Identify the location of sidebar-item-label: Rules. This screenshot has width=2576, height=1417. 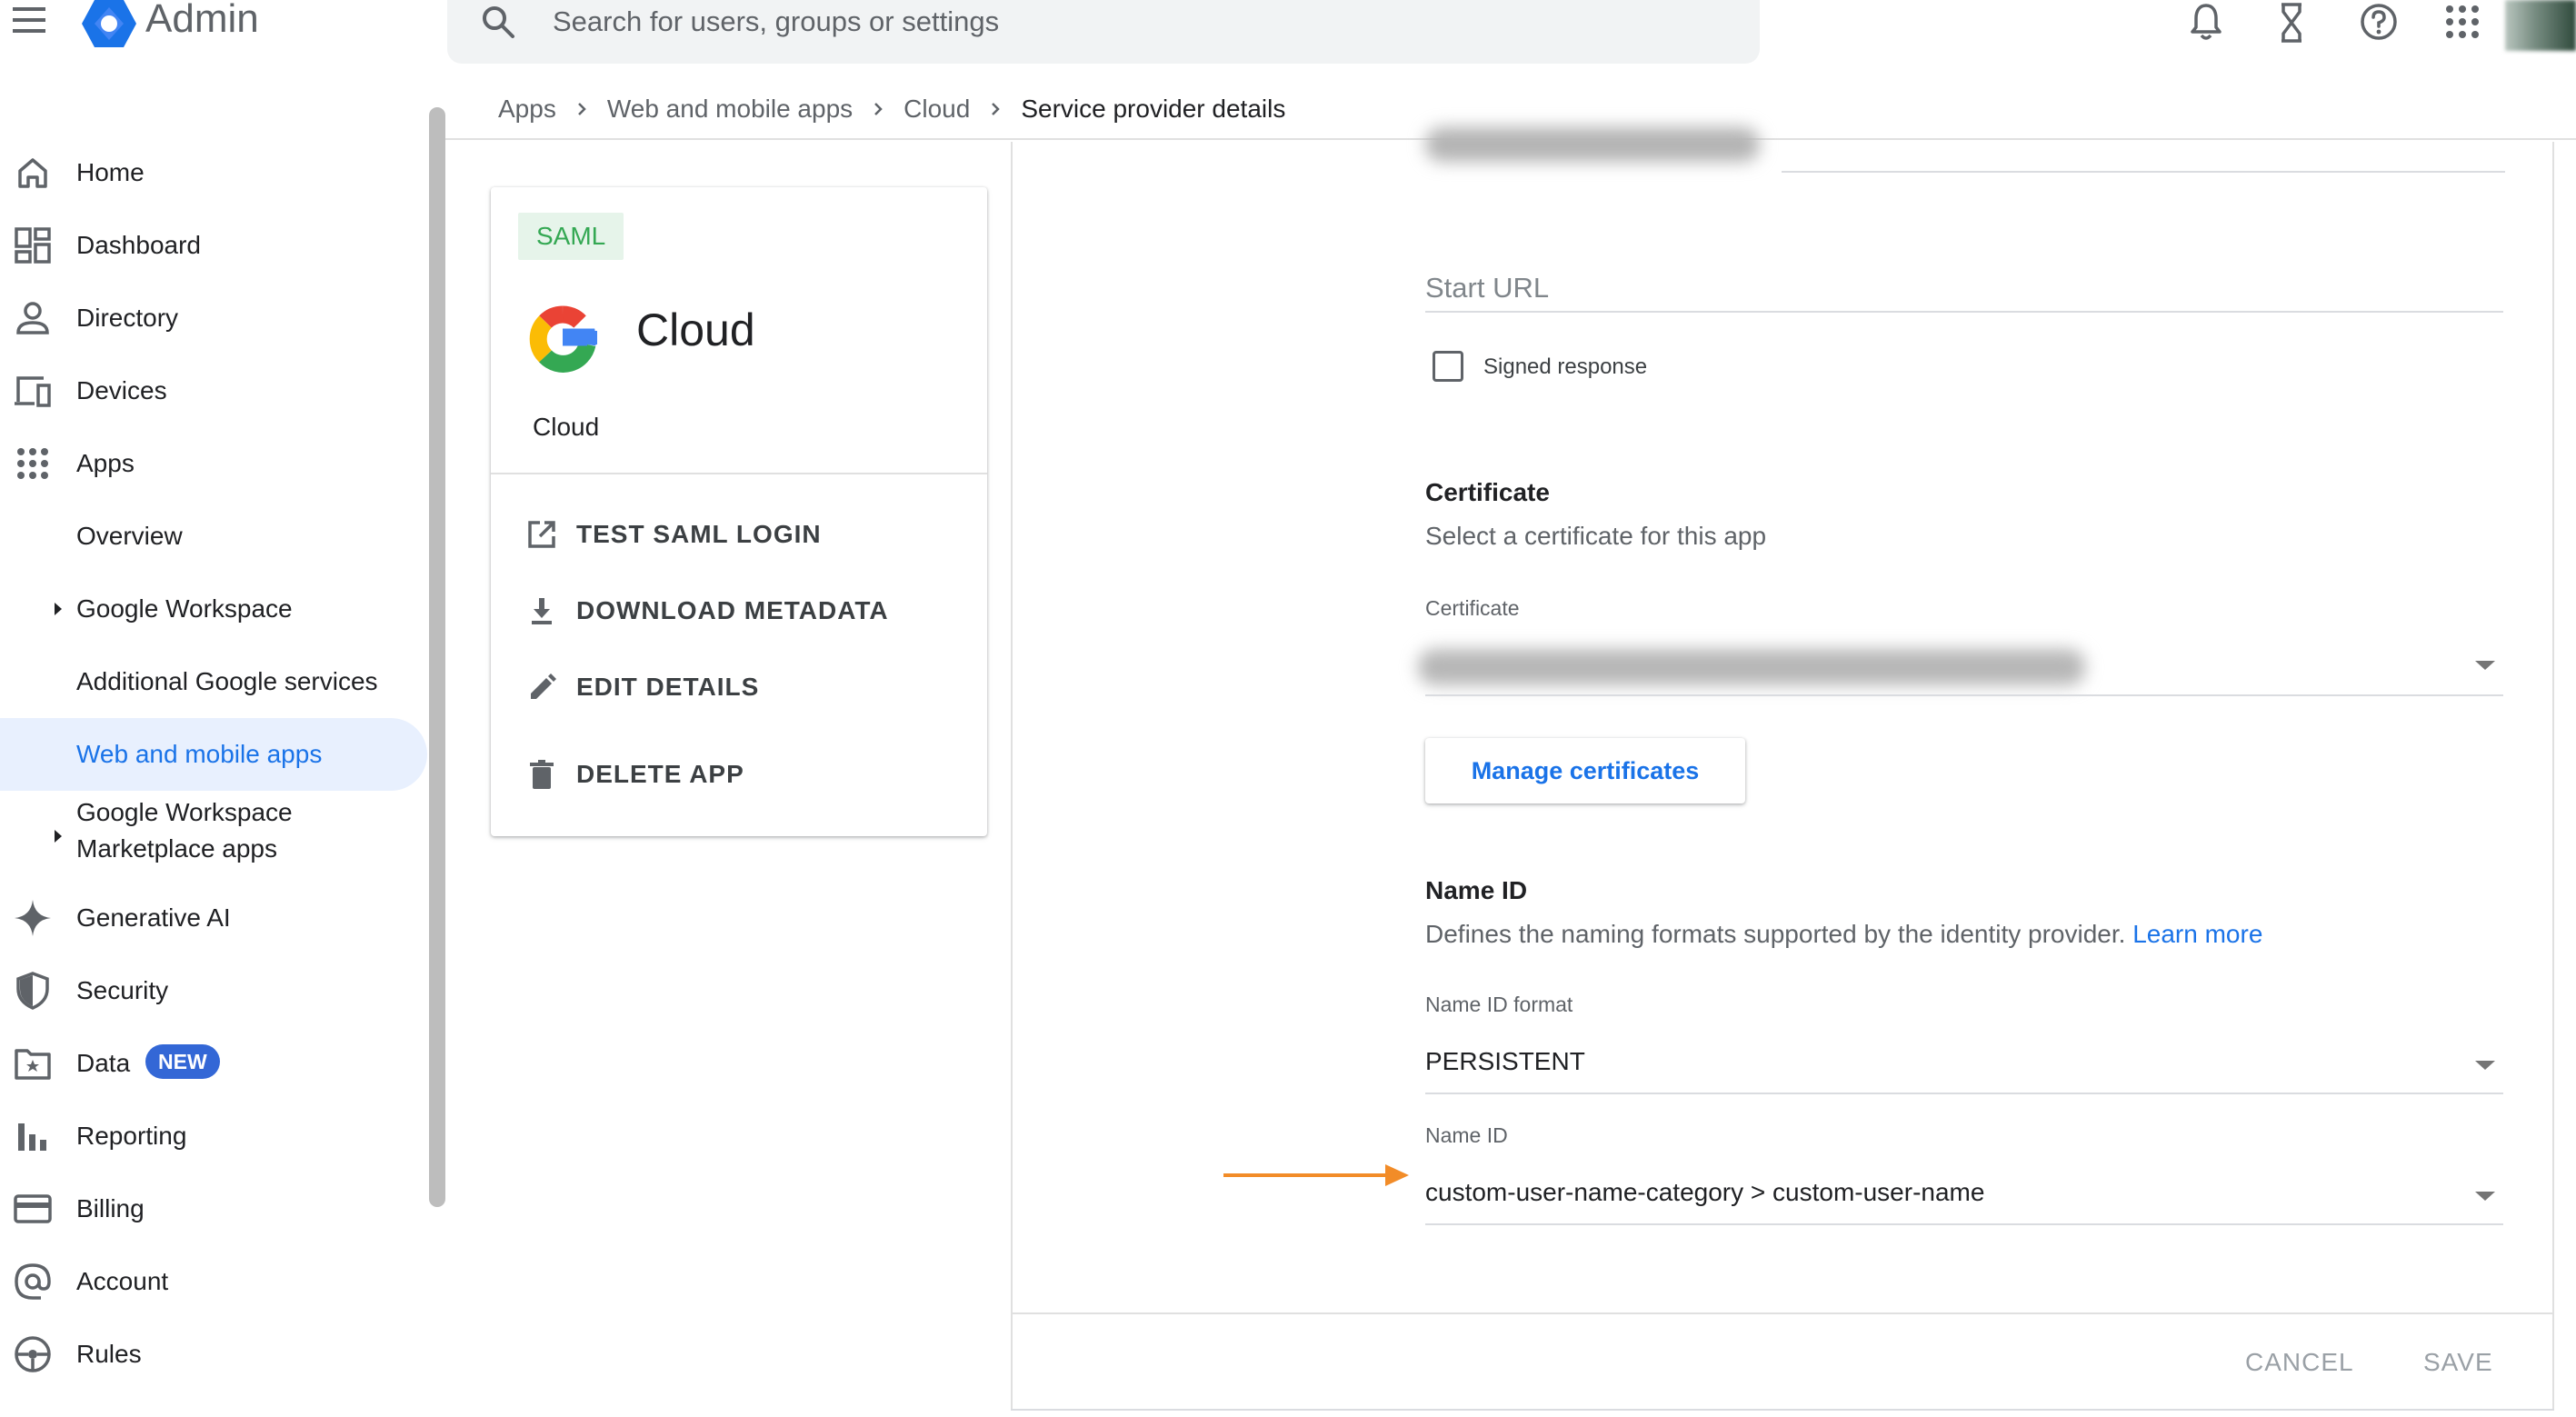
(109, 1354).